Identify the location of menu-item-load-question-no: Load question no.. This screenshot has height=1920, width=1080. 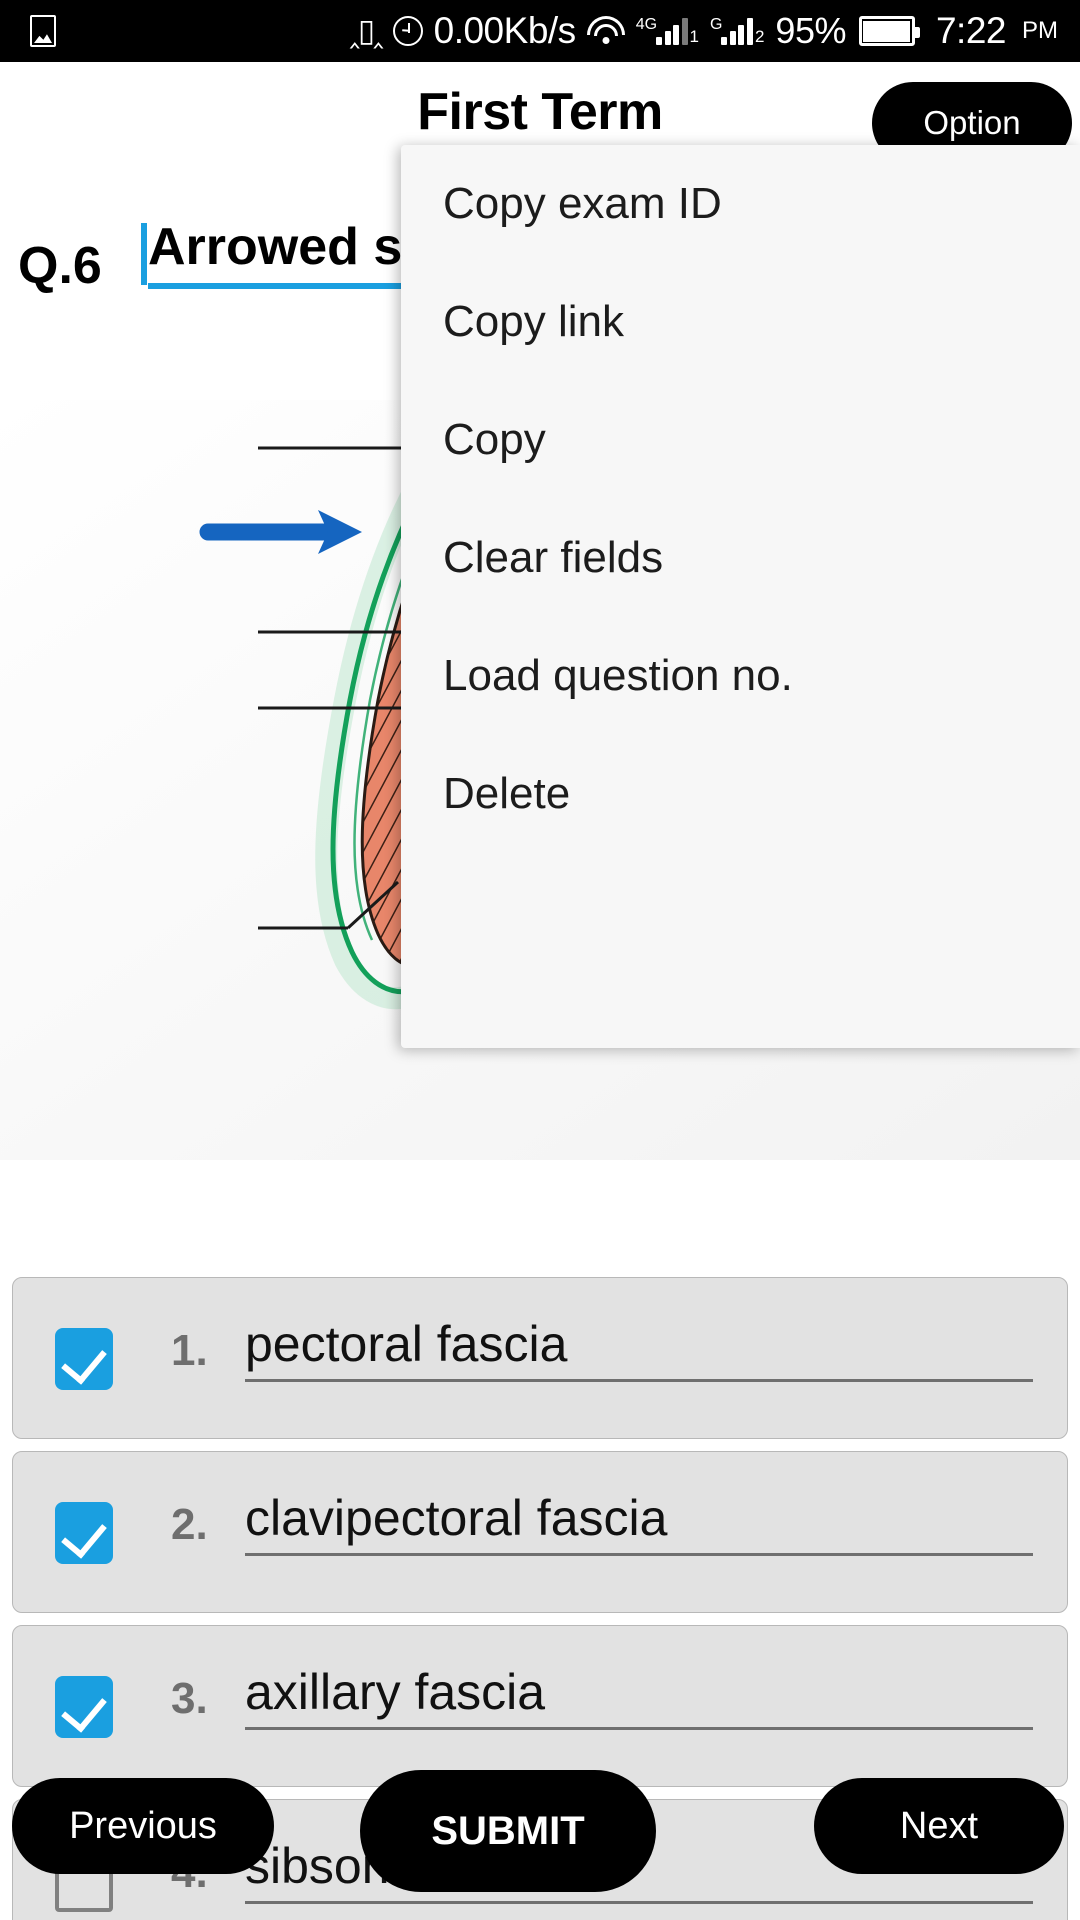
(740, 676).